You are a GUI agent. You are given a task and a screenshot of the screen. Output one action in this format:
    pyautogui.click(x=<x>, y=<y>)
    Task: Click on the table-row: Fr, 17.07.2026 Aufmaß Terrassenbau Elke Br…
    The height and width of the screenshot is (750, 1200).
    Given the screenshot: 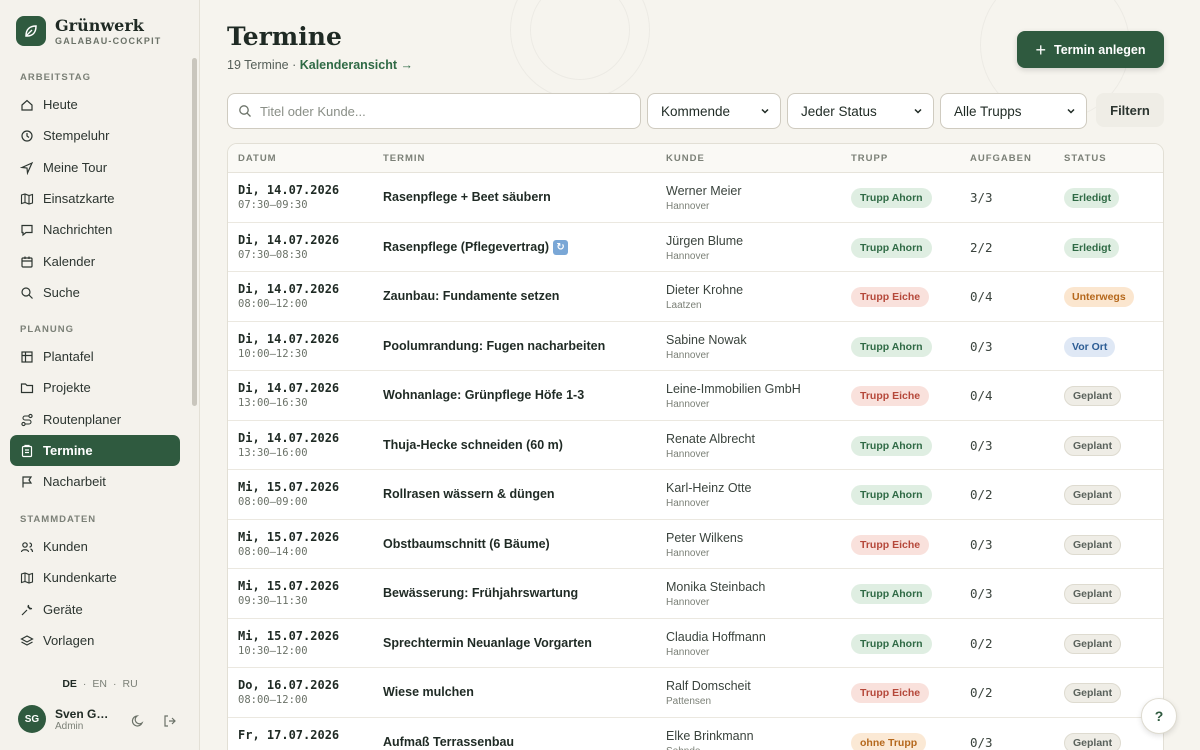 What is the action you would take?
    pyautogui.click(x=695, y=734)
    